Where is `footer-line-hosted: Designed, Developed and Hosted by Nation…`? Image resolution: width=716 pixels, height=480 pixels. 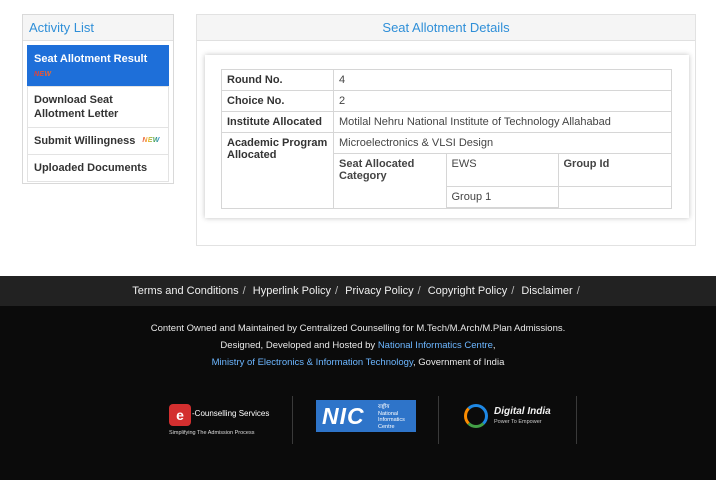 footer-line-hosted: Designed, Developed and Hosted by Nation… is located at coordinates (358, 345).